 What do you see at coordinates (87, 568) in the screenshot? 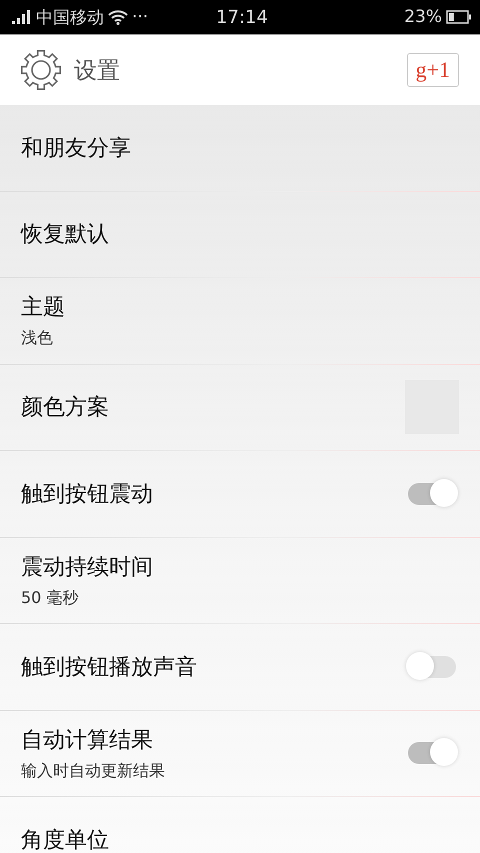
I see `setting-title: 震动持续时间` at bounding box center [87, 568].